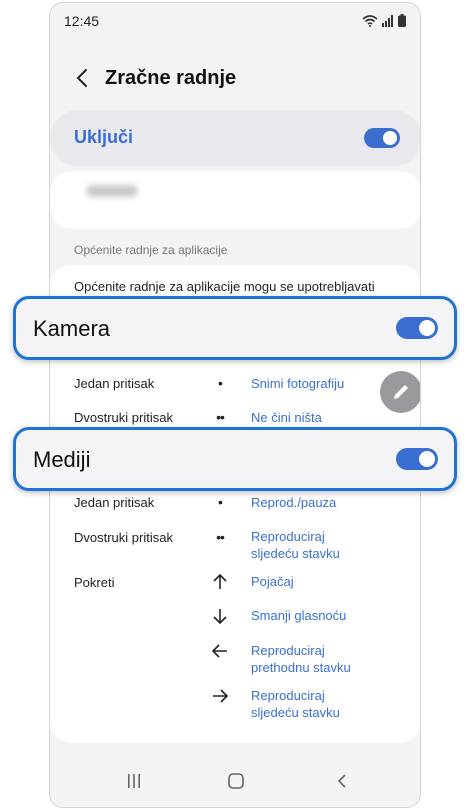  I want to click on battery-icon, so click(402, 20).